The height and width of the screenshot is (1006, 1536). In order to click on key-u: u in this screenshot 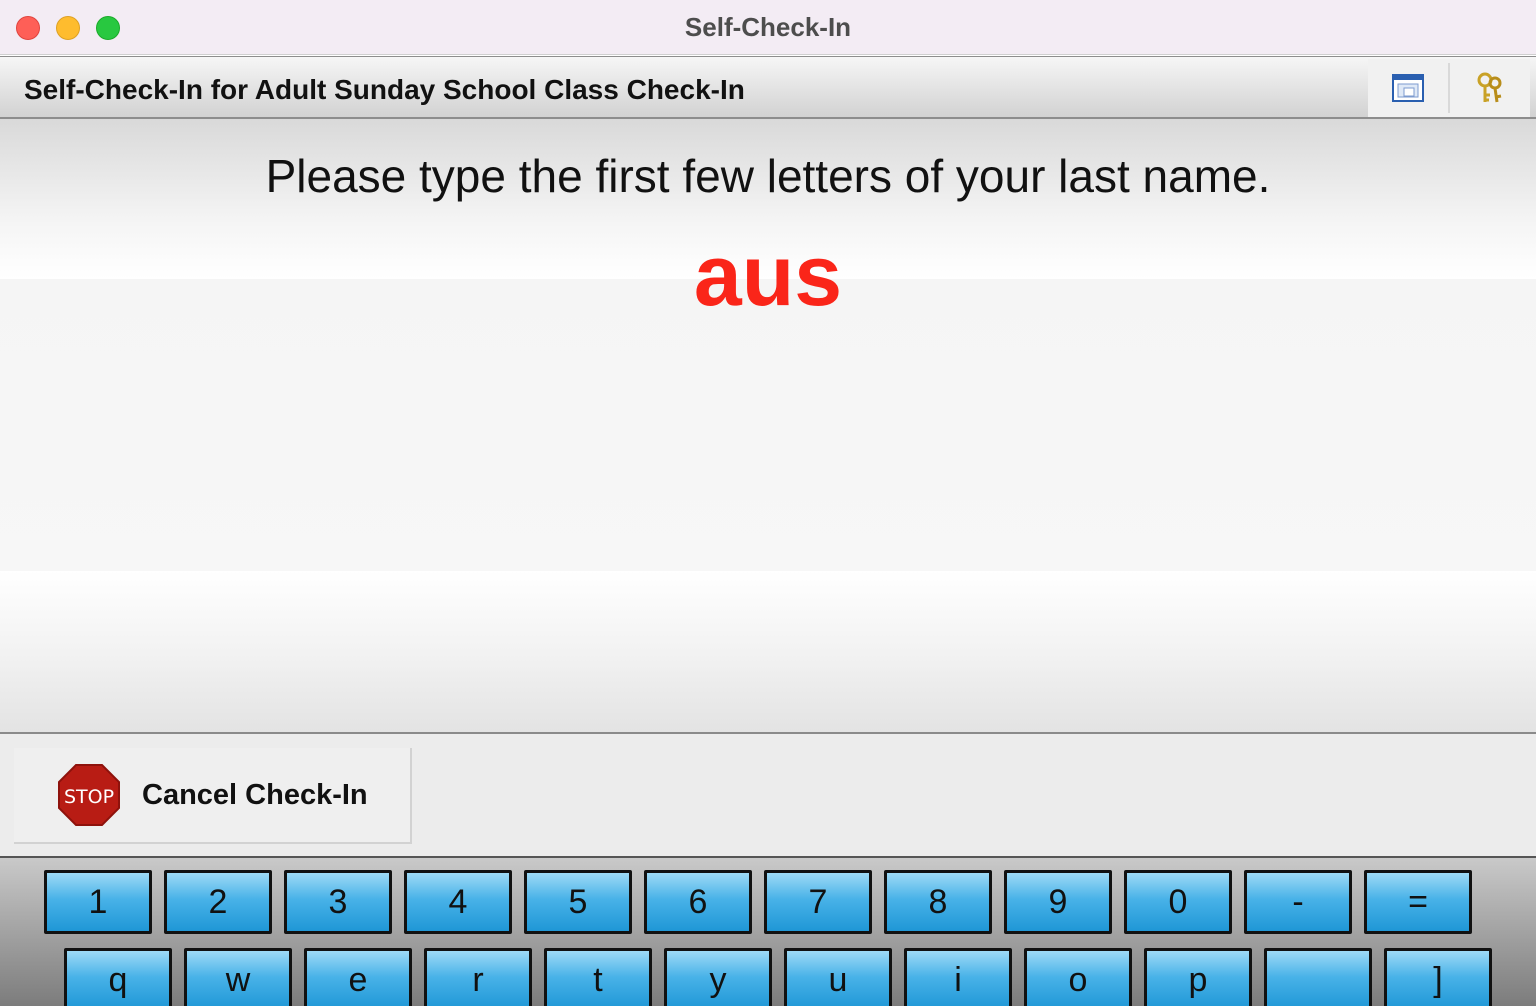, I will do `click(838, 977)`.